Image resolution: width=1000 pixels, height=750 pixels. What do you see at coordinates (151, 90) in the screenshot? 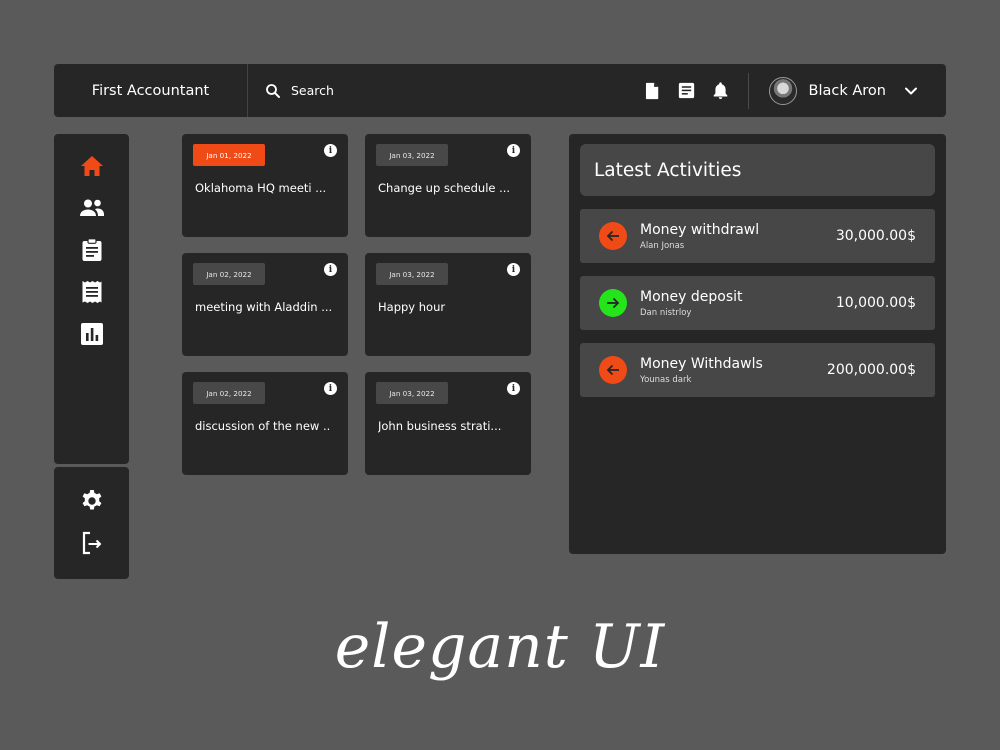
I see `app-brand: First Accountant` at bounding box center [151, 90].